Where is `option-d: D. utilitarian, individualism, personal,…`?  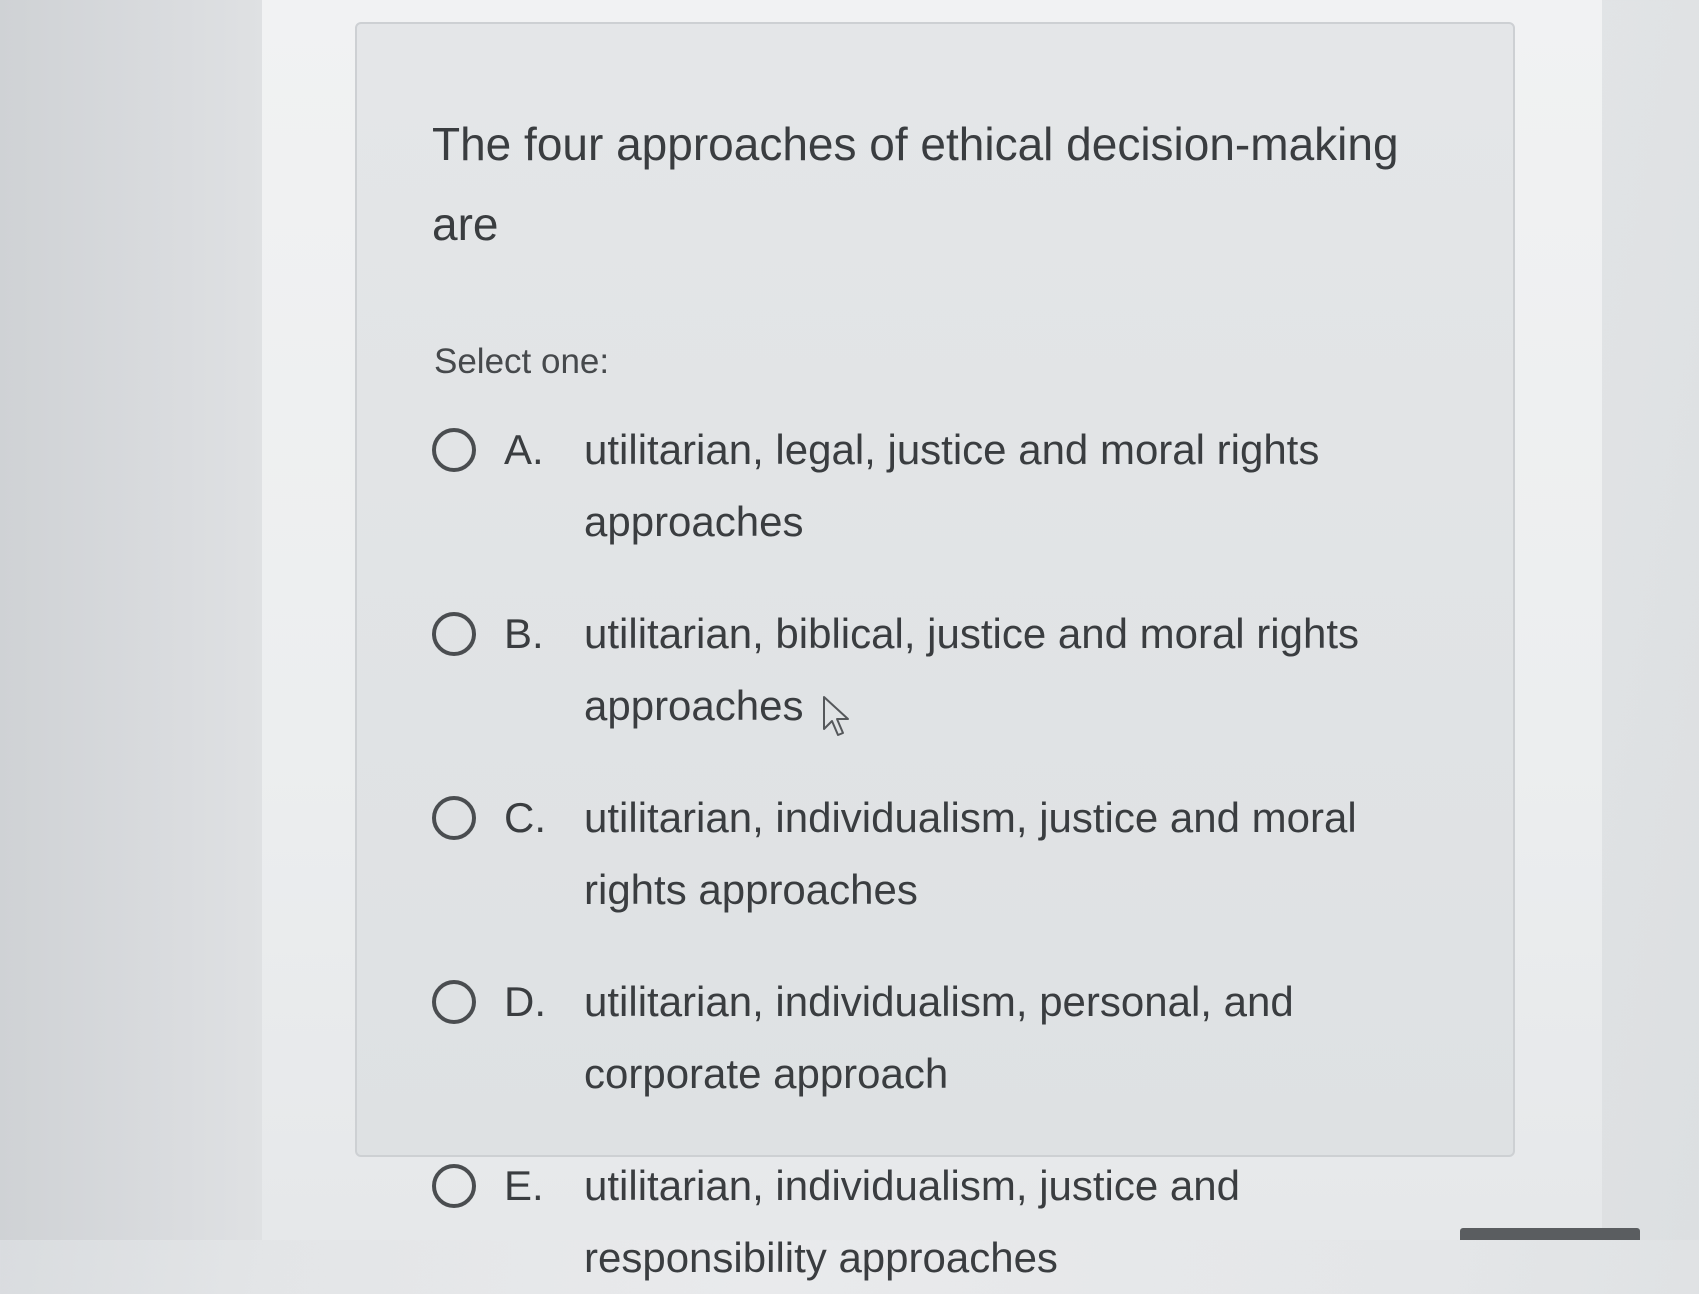
option-d: D. utilitarian, individualism, personal,… is located at coordinates (942, 1038).